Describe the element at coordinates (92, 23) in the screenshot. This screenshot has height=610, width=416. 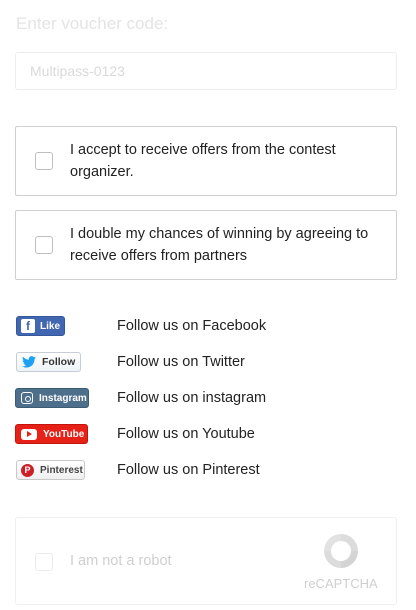
I see `voucher-label: Enter voucher code:` at that location.